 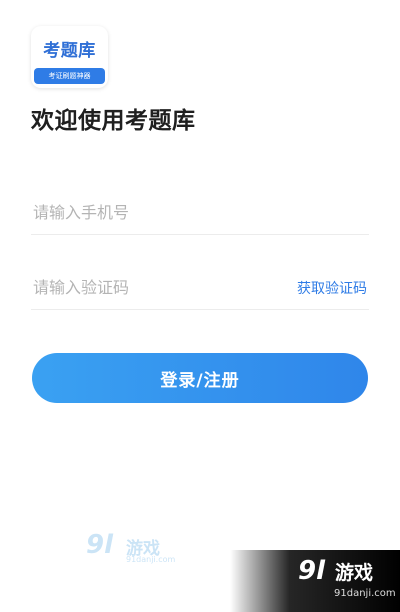 What do you see at coordinates (332, 288) in the screenshot?
I see `get-code-button: 获取验证码` at bounding box center [332, 288].